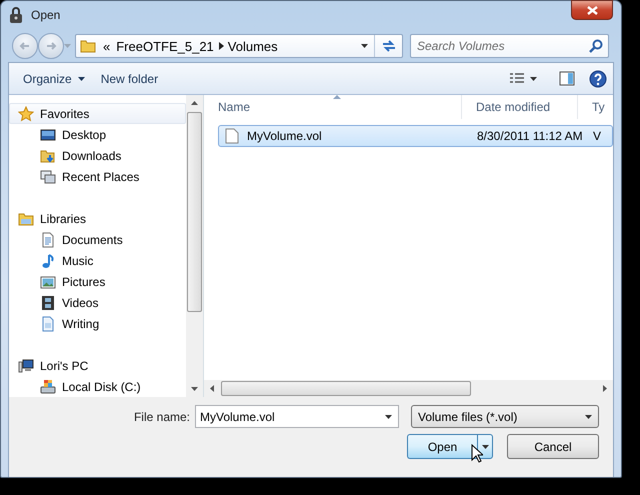  What do you see at coordinates (97, 113) in the screenshot?
I see `nav-item: Favorites` at bounding box center [97, 113].